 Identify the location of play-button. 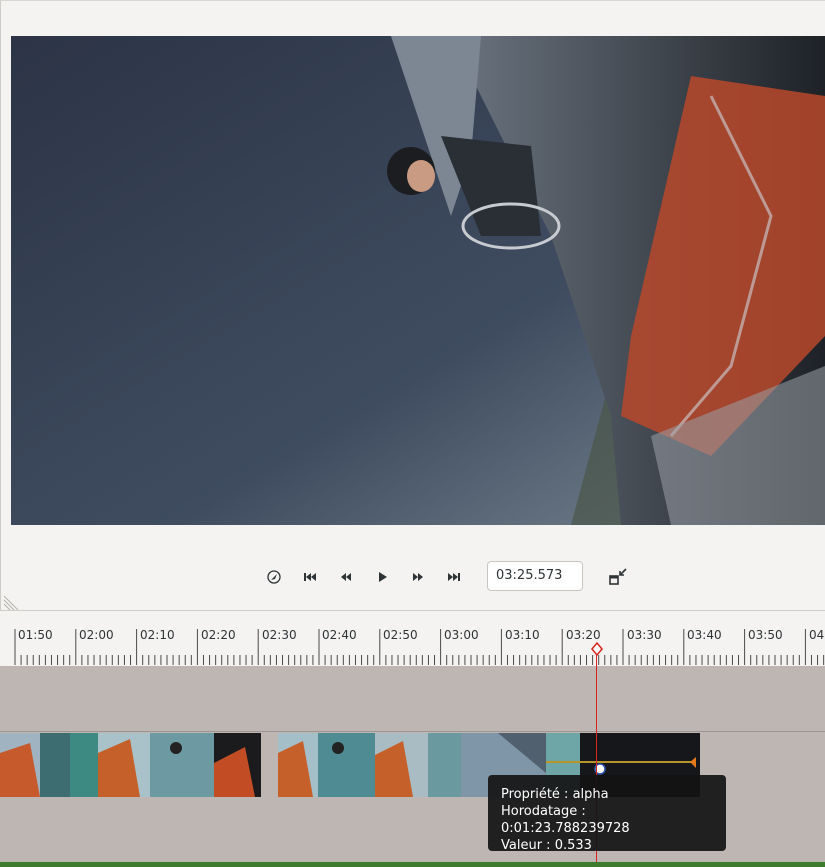
(382, 577).